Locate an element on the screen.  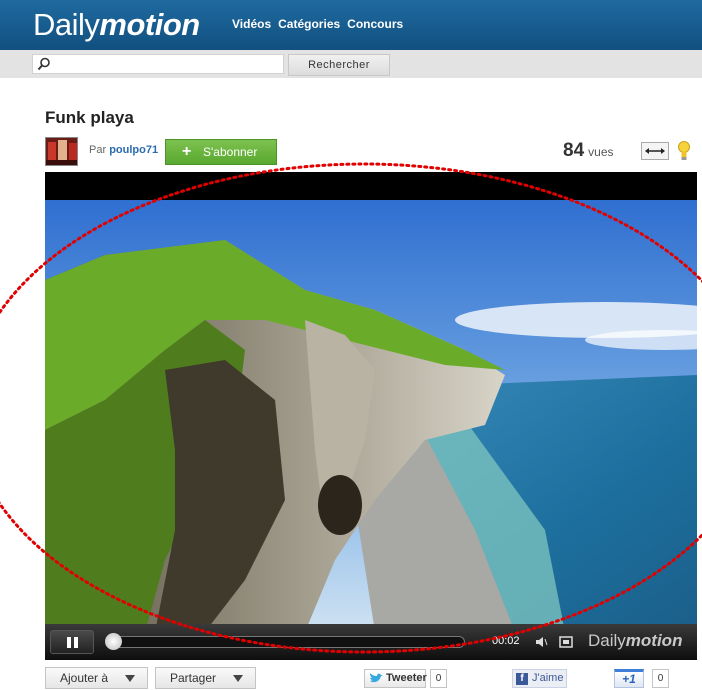
search-button: Rechercher is located at coordinates (339, 65).